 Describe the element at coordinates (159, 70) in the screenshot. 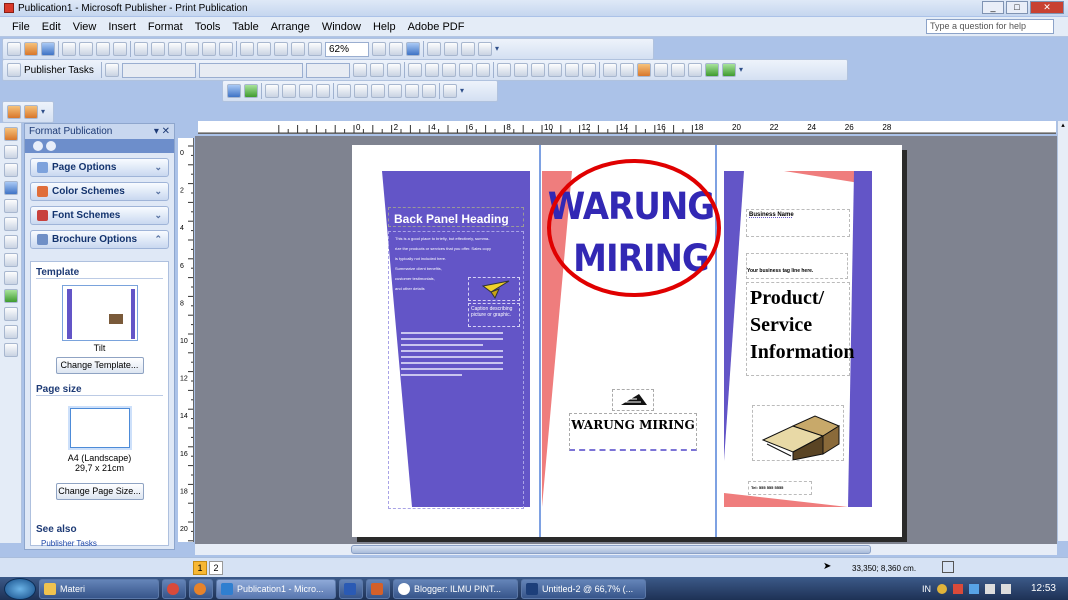

I see `style-select` at that location.